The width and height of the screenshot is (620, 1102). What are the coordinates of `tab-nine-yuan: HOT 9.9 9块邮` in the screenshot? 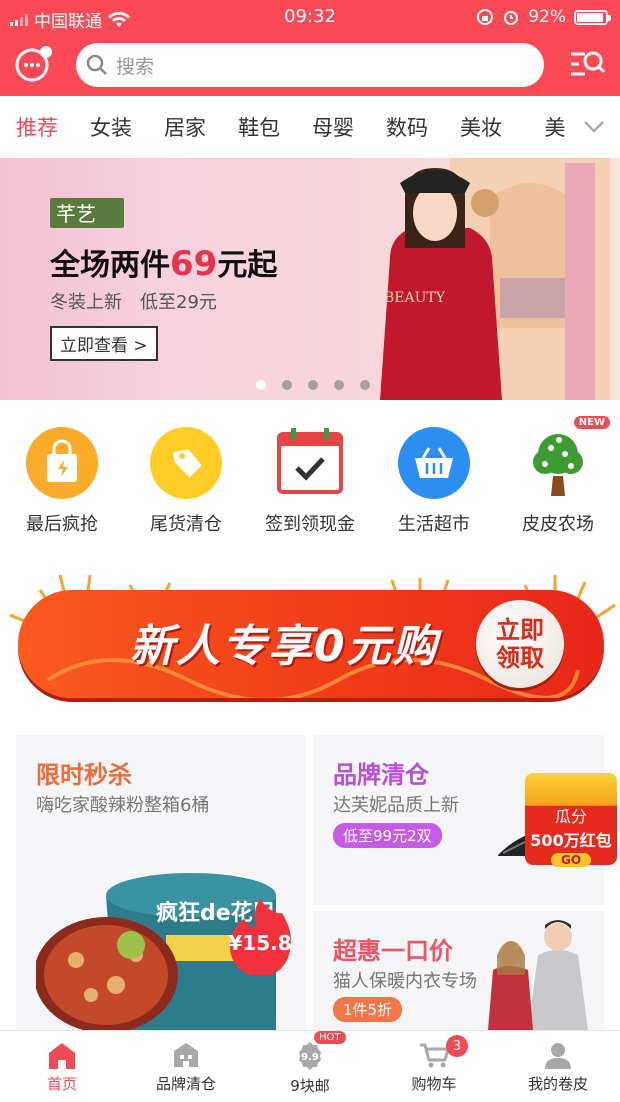 It's located at (310, 1066).